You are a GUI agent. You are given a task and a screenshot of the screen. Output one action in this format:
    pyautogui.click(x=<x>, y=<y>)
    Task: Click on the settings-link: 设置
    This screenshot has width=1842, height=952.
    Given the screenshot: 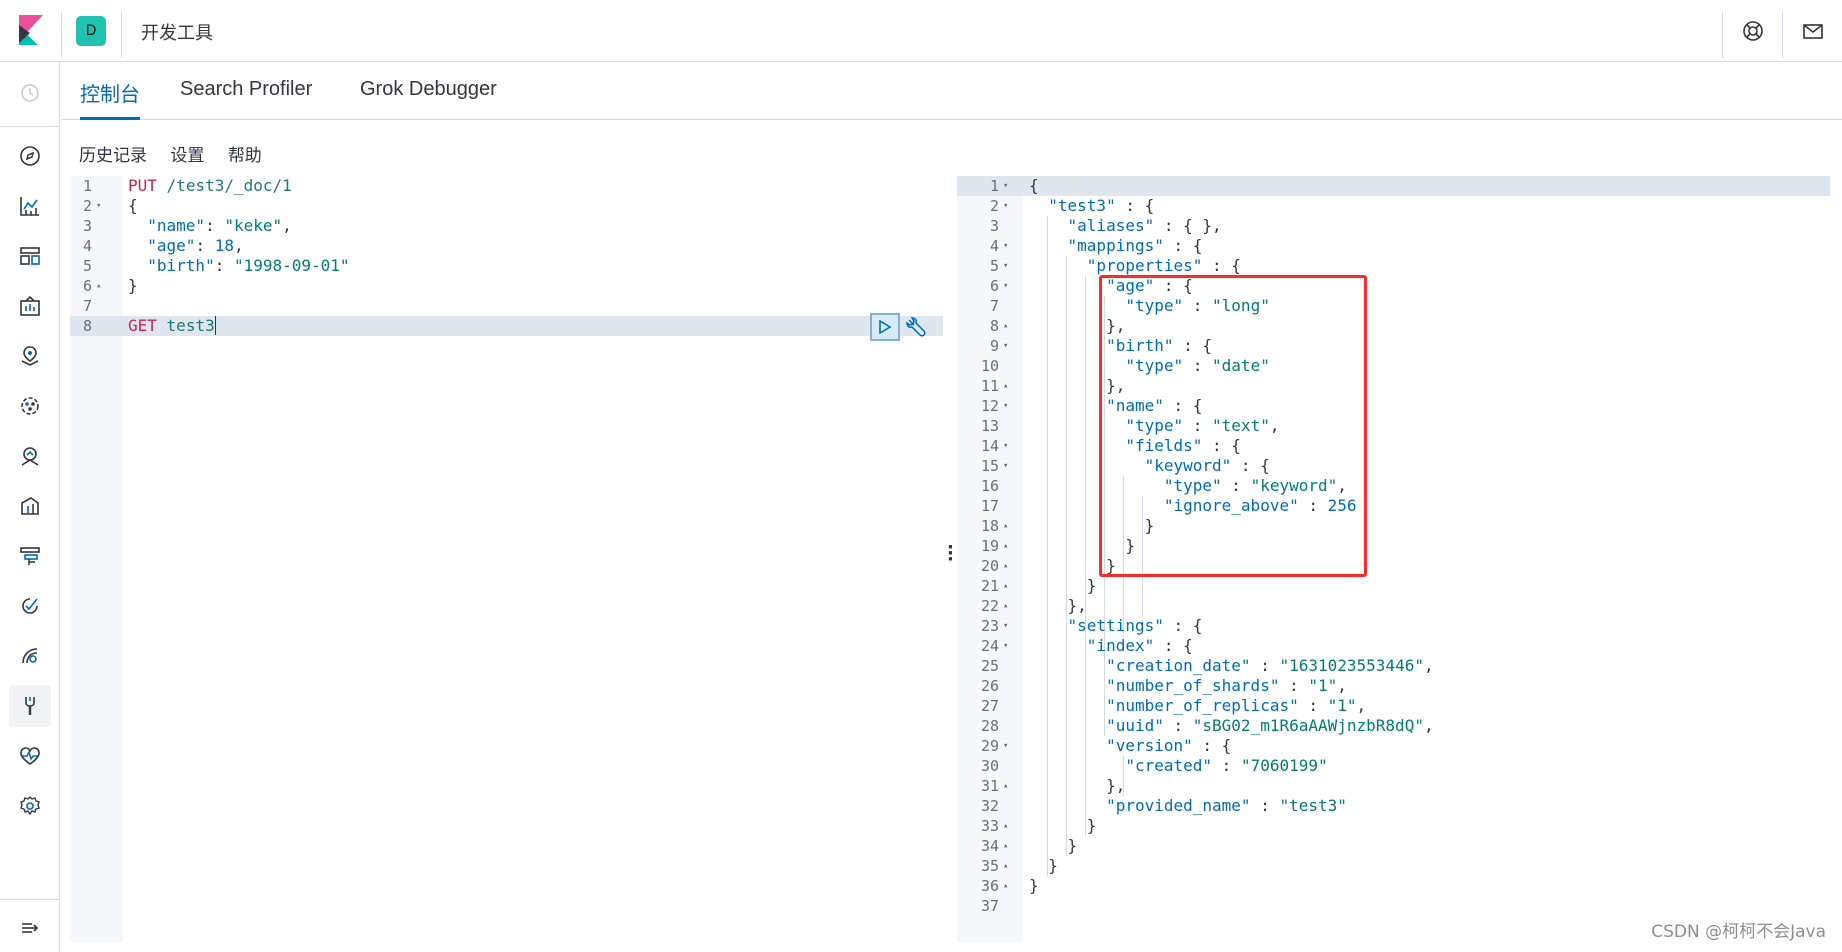 What is the action you would take?
    pyautogui.click(x=187, y=156)
    